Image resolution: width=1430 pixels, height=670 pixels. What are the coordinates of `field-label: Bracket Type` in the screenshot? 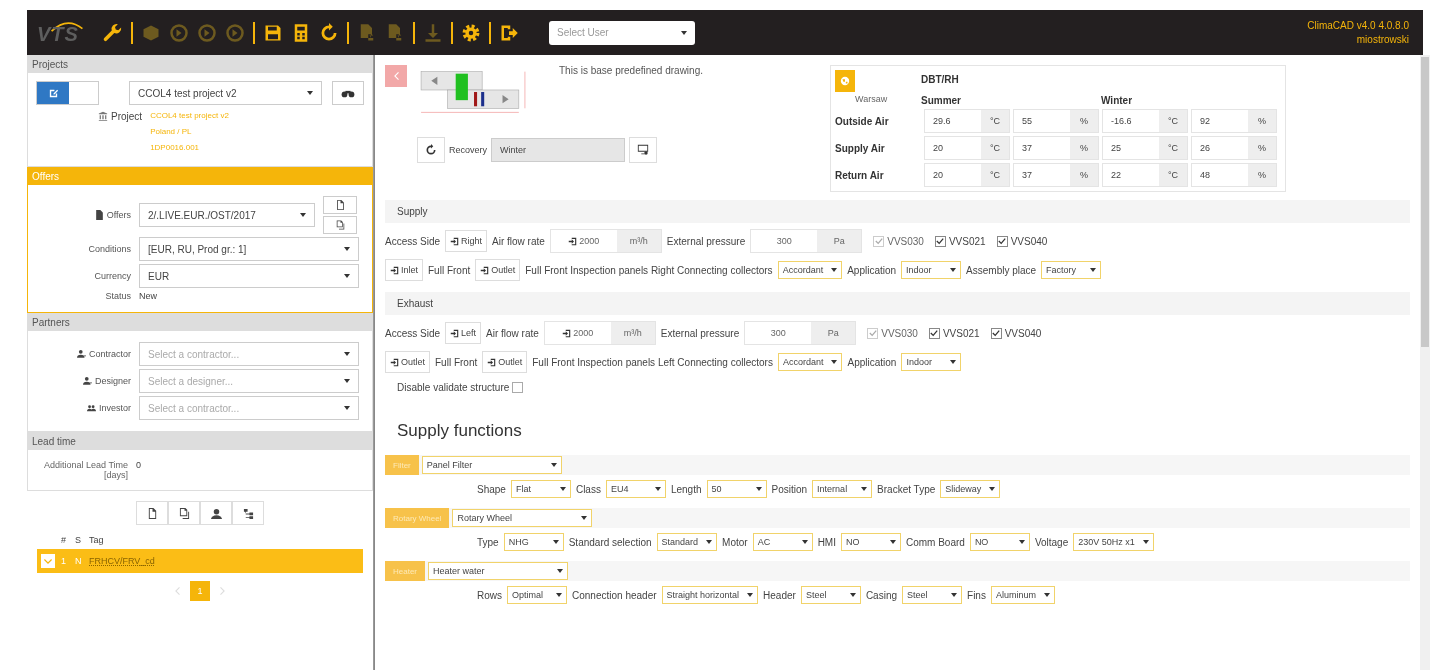 It's located at (906, 489).